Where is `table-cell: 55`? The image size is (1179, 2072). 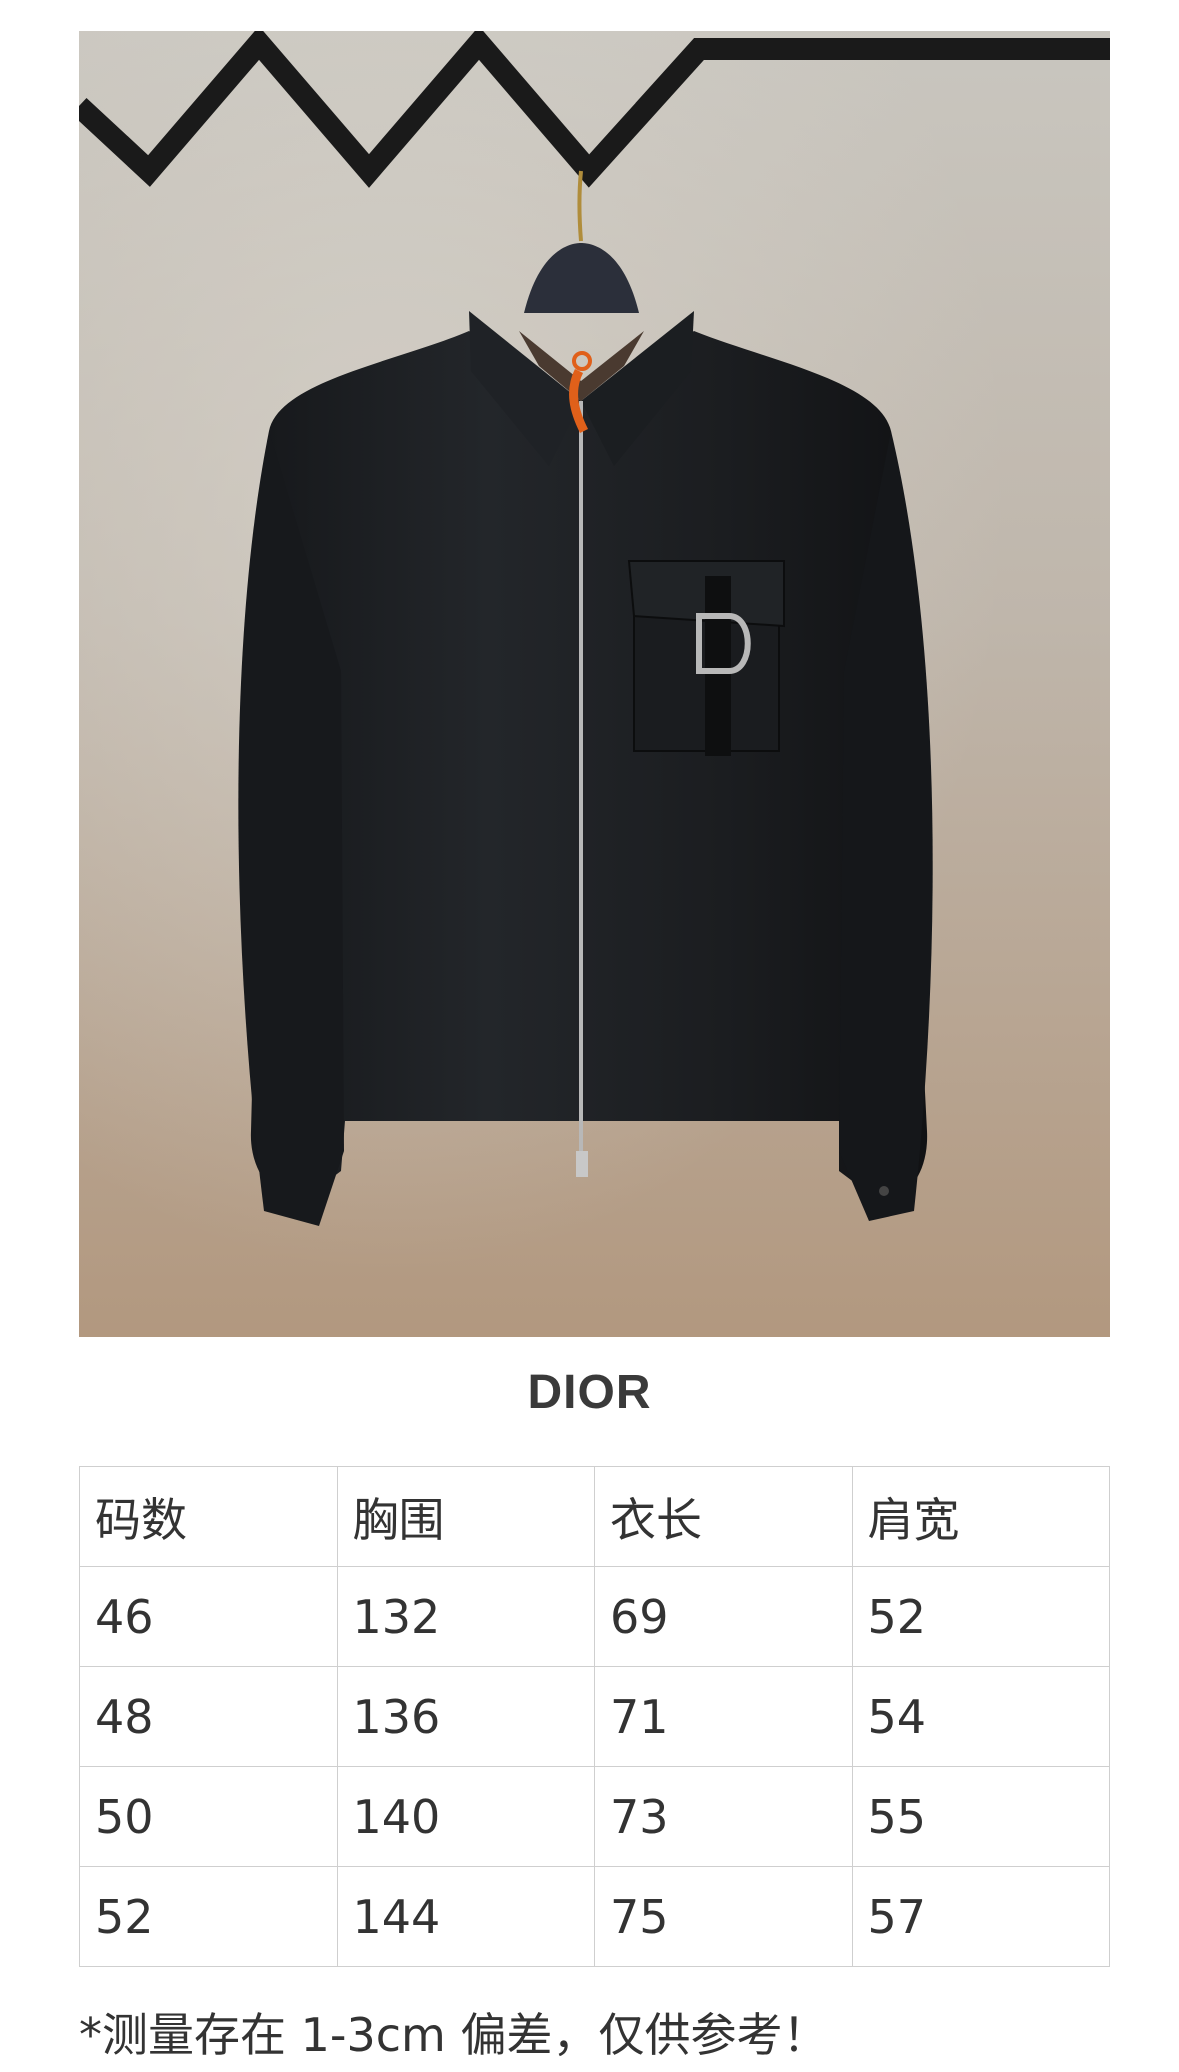
table-cell: 55 is located at coordinates (980, 1816).